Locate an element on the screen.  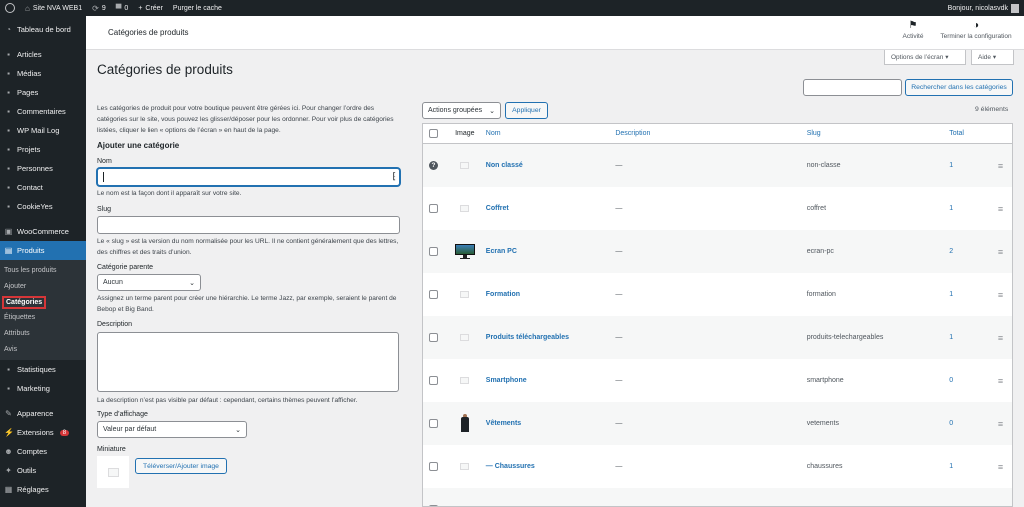
select-all-checkbox is located at coordinates (433, 133).